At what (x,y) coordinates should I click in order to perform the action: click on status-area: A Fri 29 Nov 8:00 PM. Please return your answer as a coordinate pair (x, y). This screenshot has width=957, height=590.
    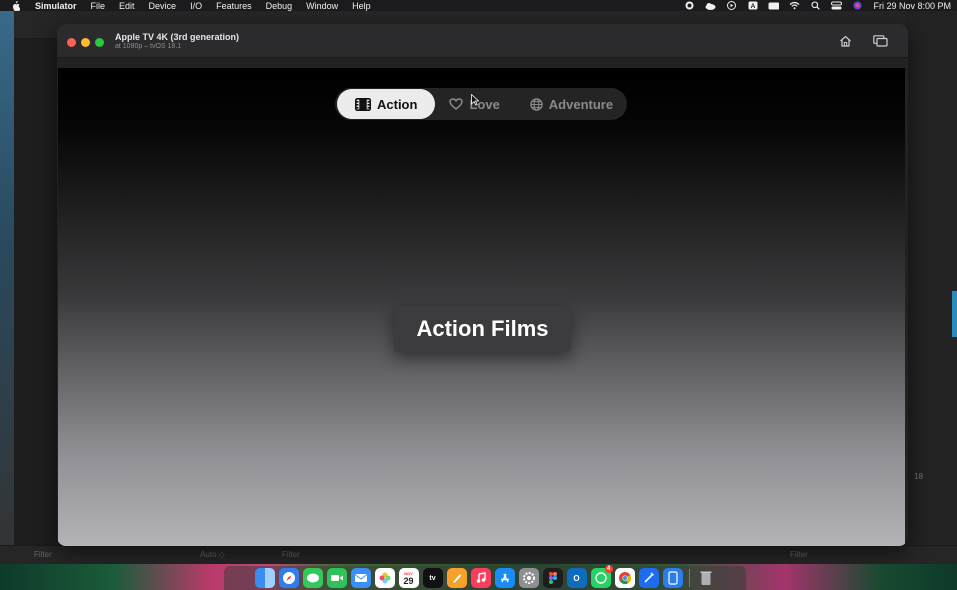
    Looking at the image, I should click on (820, 6).